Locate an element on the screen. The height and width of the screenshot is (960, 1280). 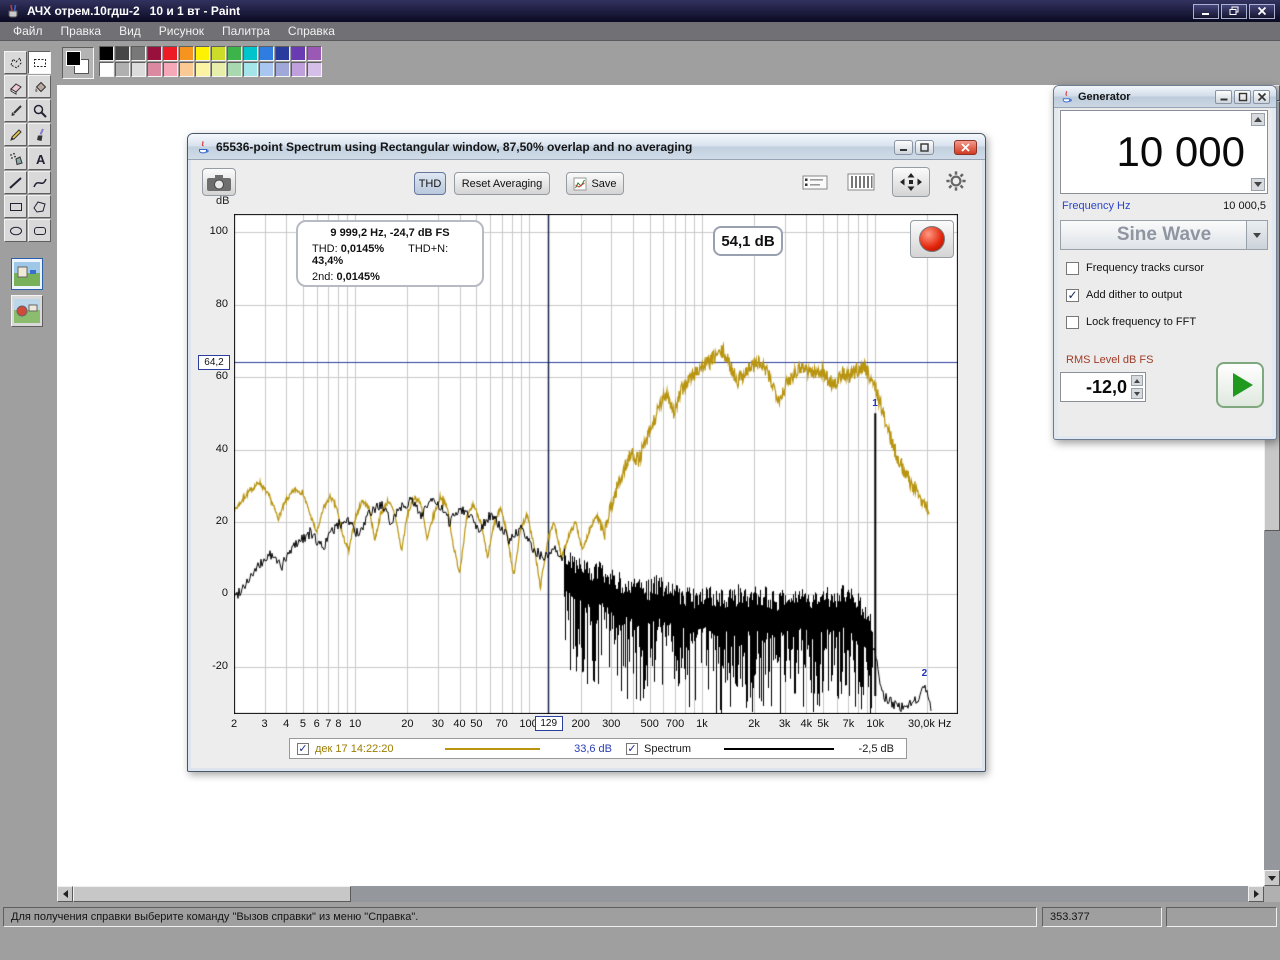
tool-fill is located at coordinates (39, 86).